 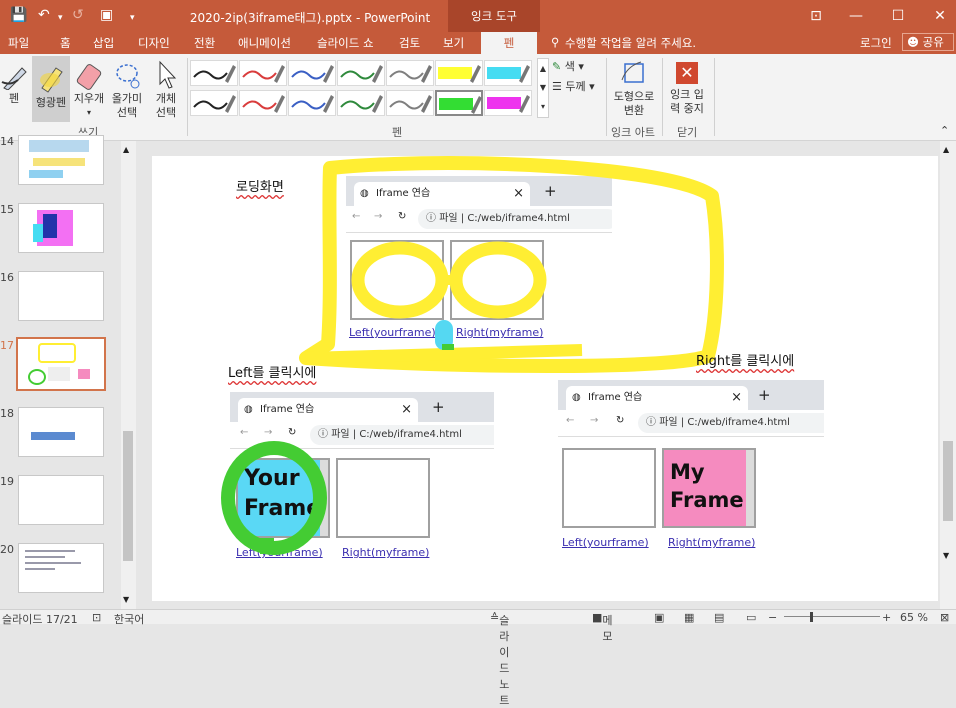 What do you see at coordinates (687, 94) in the screenshot?
I see `stop-label-1: 잉크 입` at bounding box center [687, 94].